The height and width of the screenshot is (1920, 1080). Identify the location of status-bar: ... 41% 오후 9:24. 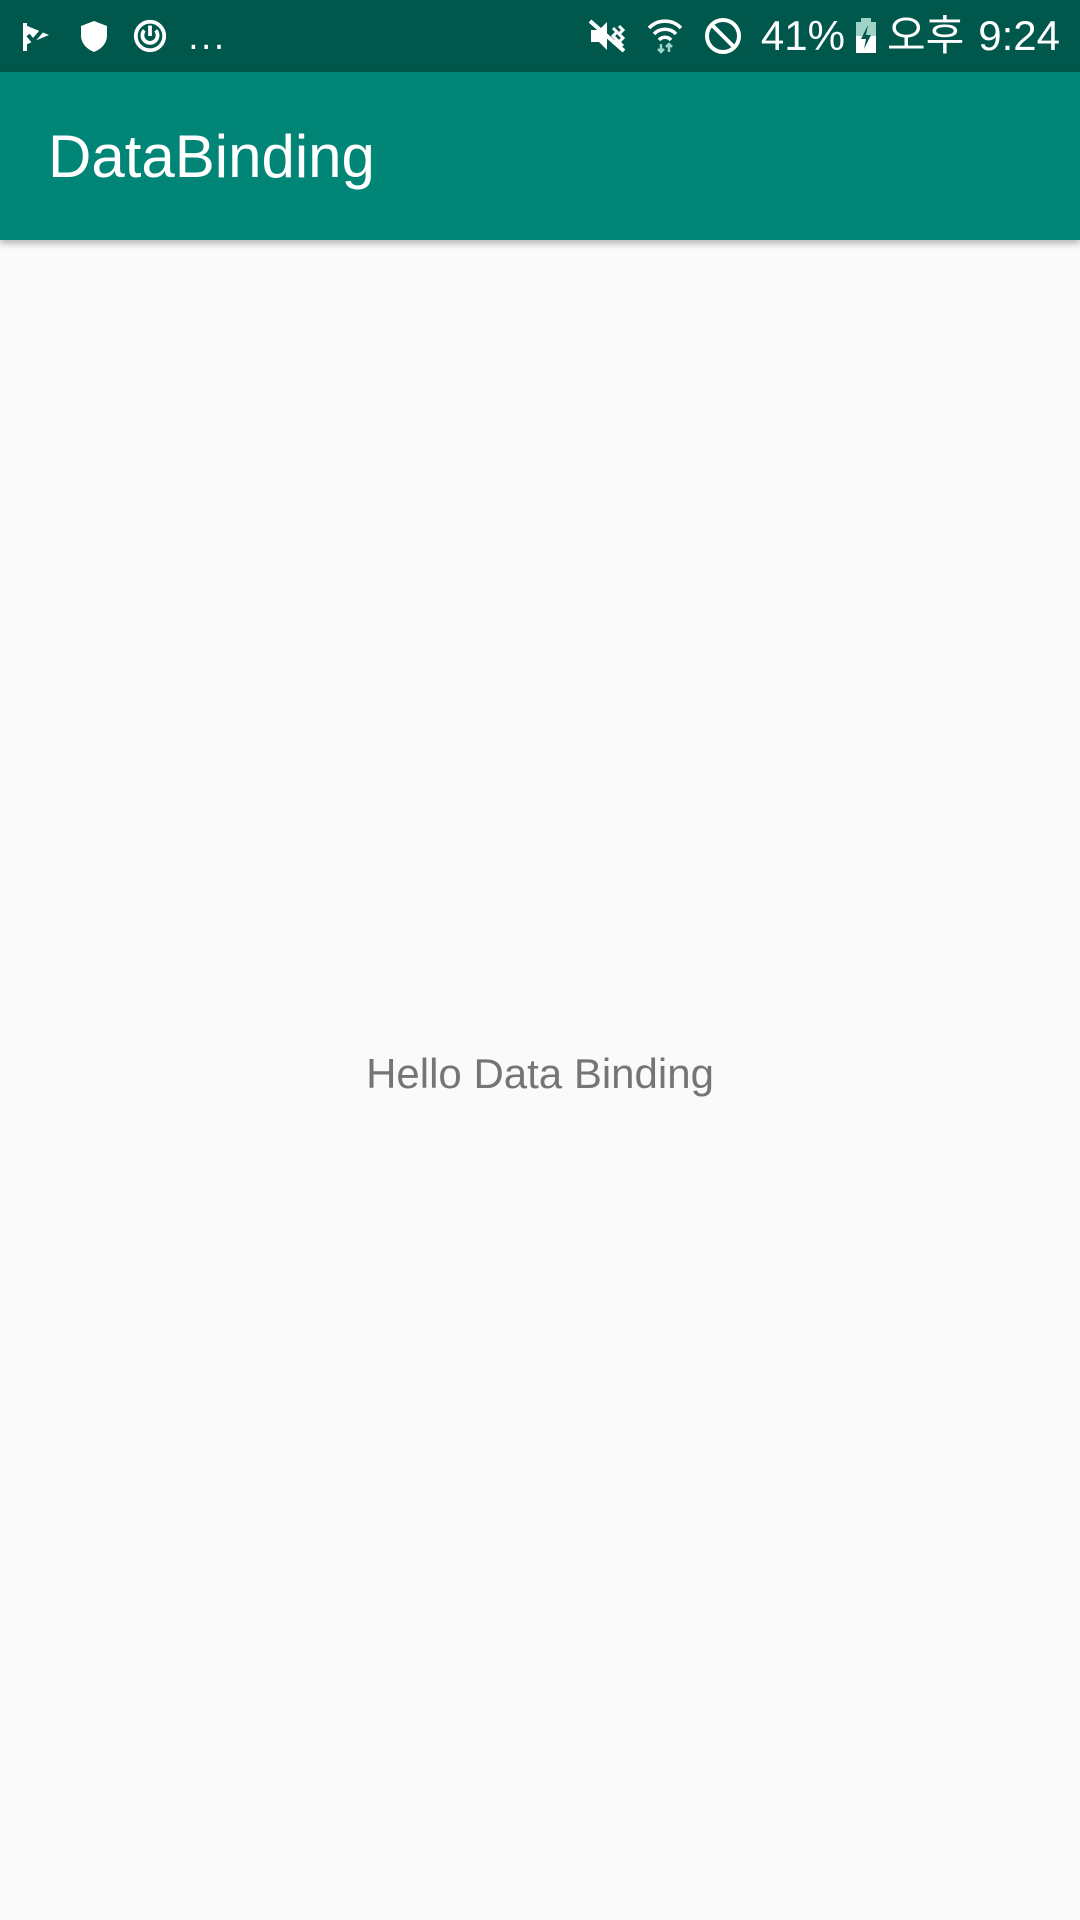
(540, 36).